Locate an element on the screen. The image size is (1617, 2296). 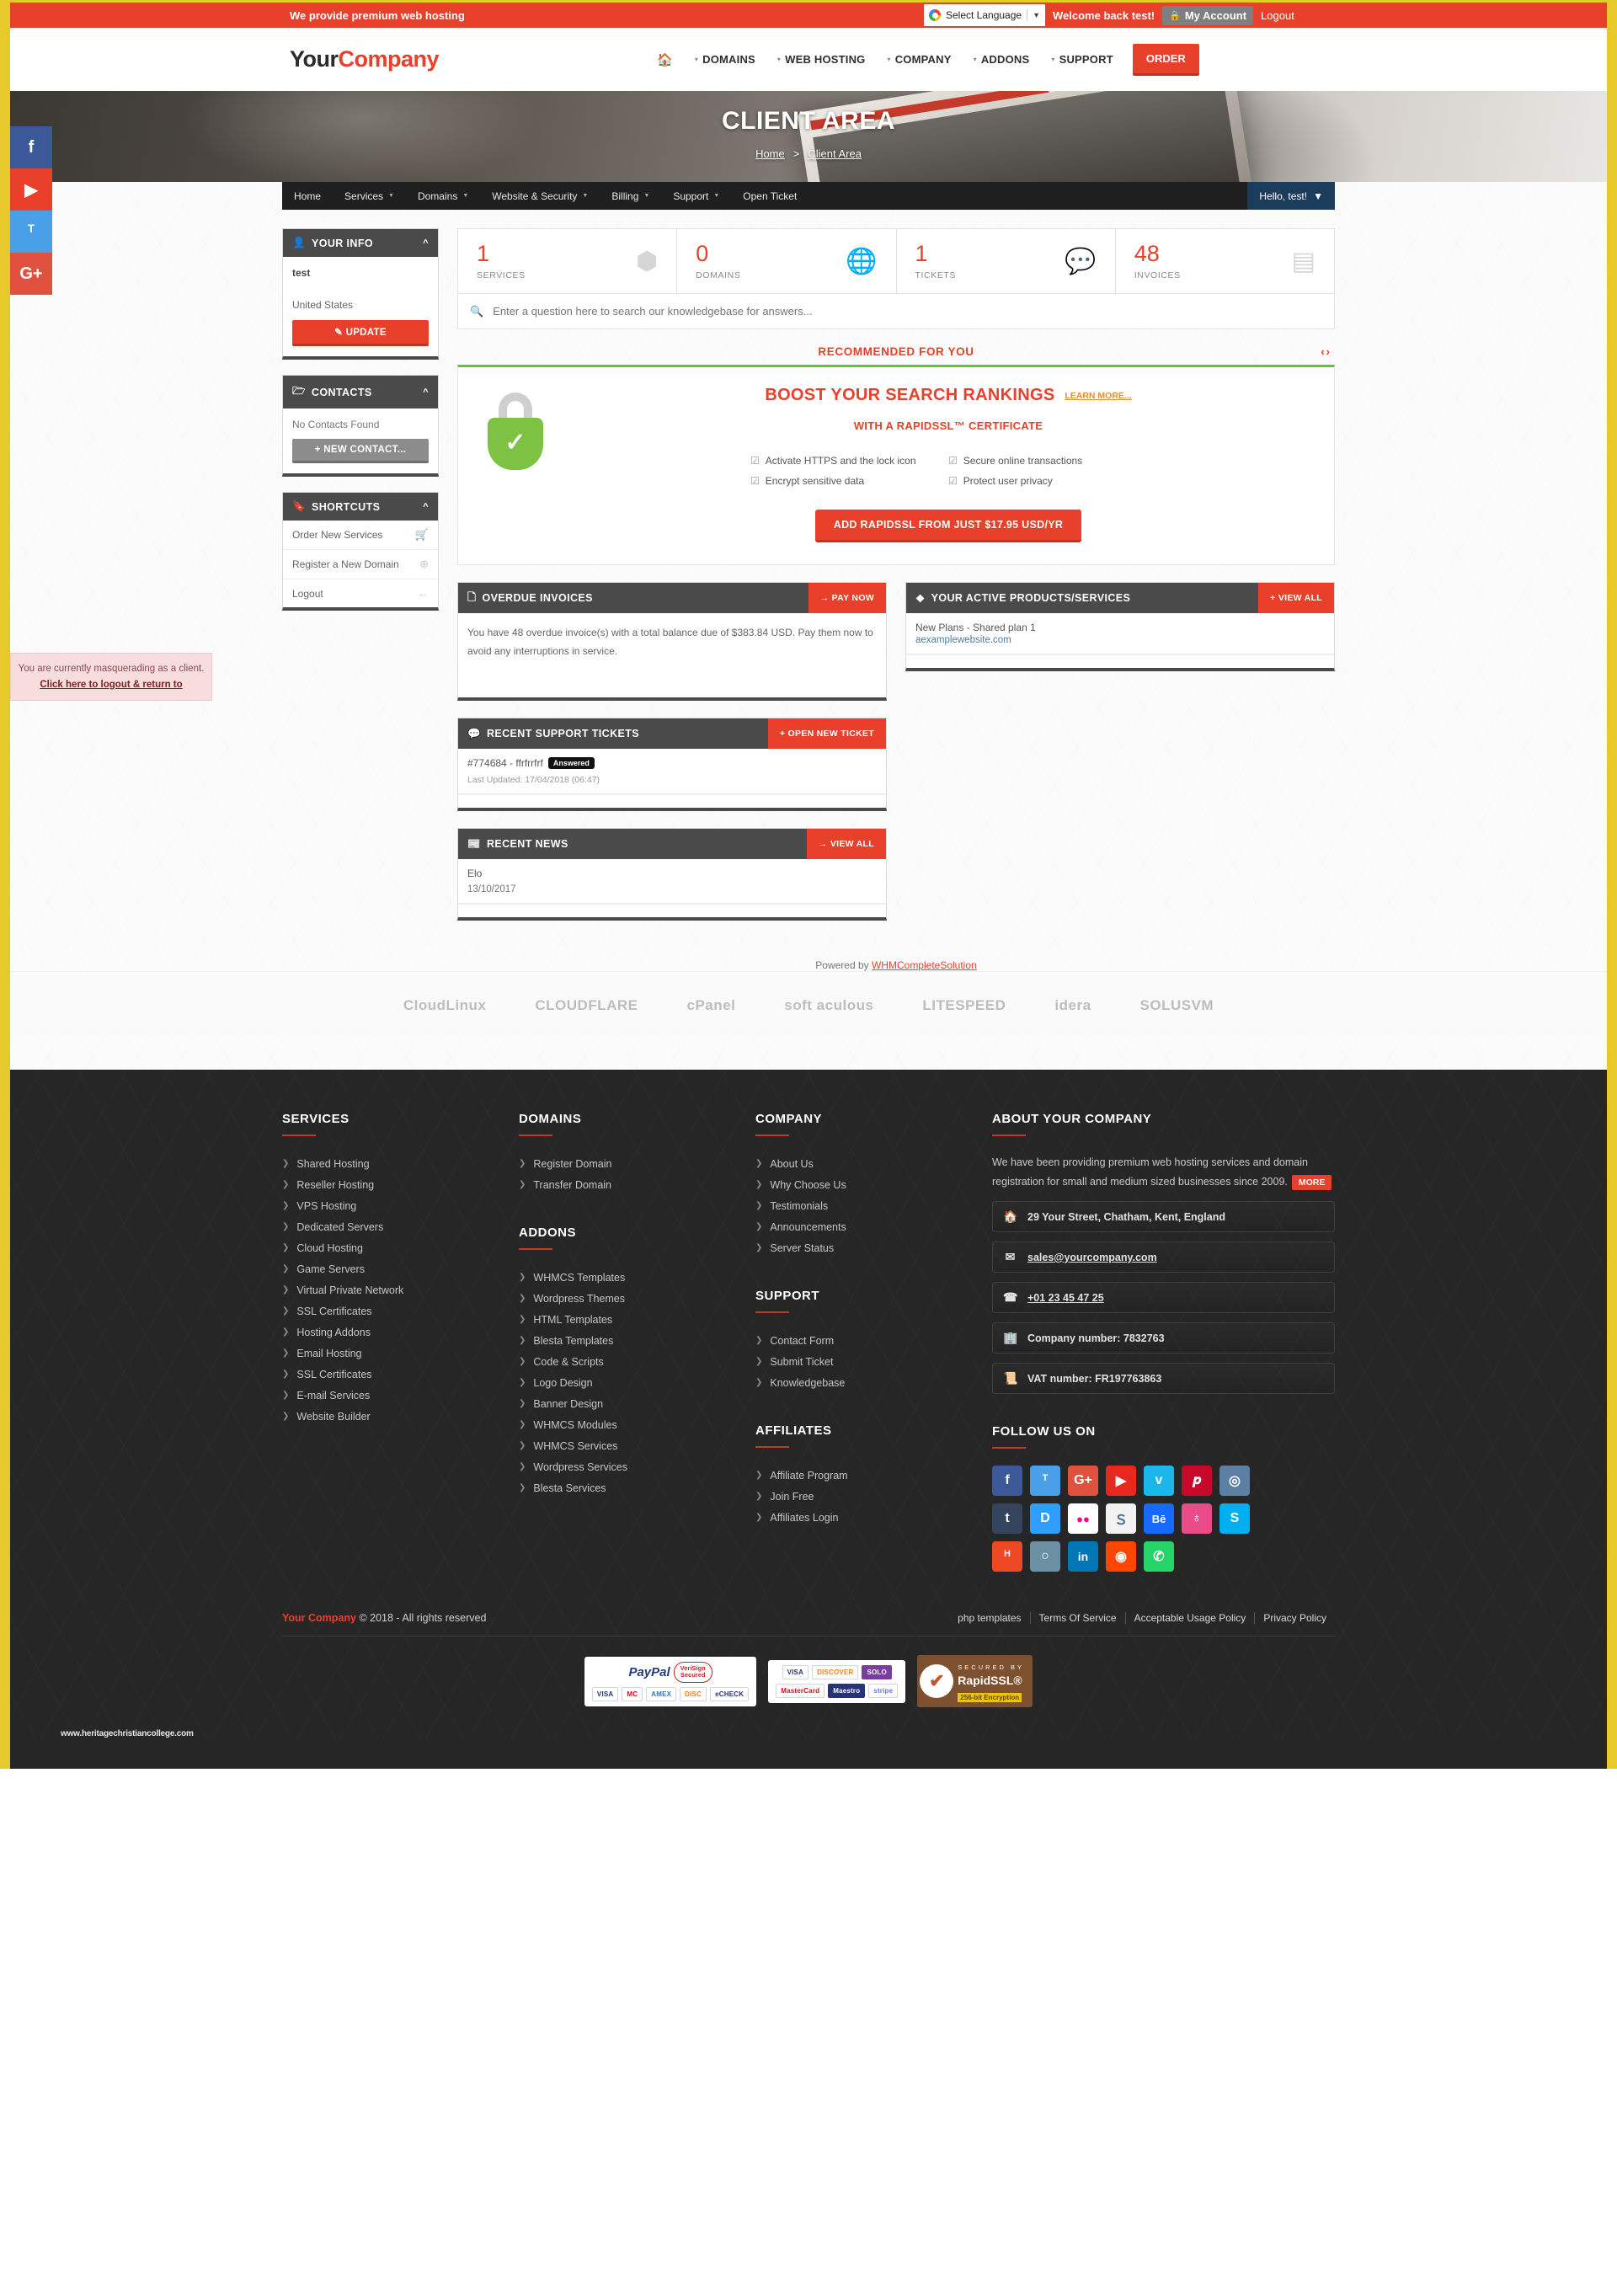
whatsapp-icon: ✆ is located at coordinates (1159, 1556).